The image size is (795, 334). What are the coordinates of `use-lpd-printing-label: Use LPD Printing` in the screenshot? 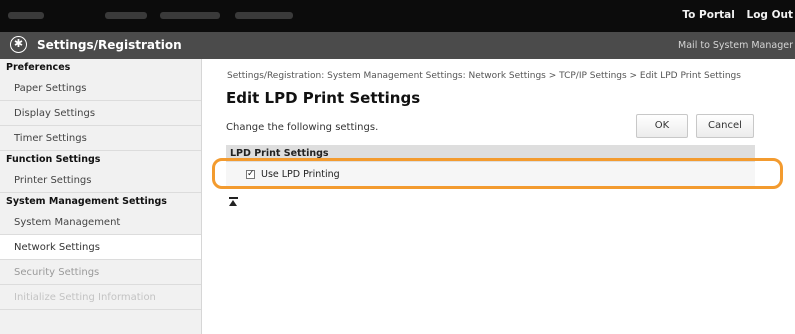 It's located at (300, 174).